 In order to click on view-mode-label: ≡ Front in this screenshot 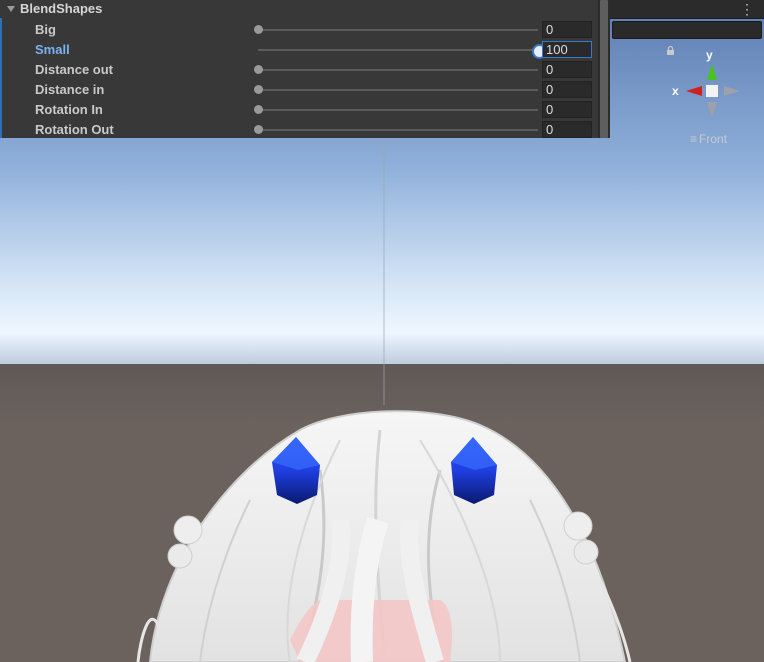, I will do `click(708, 139)`.